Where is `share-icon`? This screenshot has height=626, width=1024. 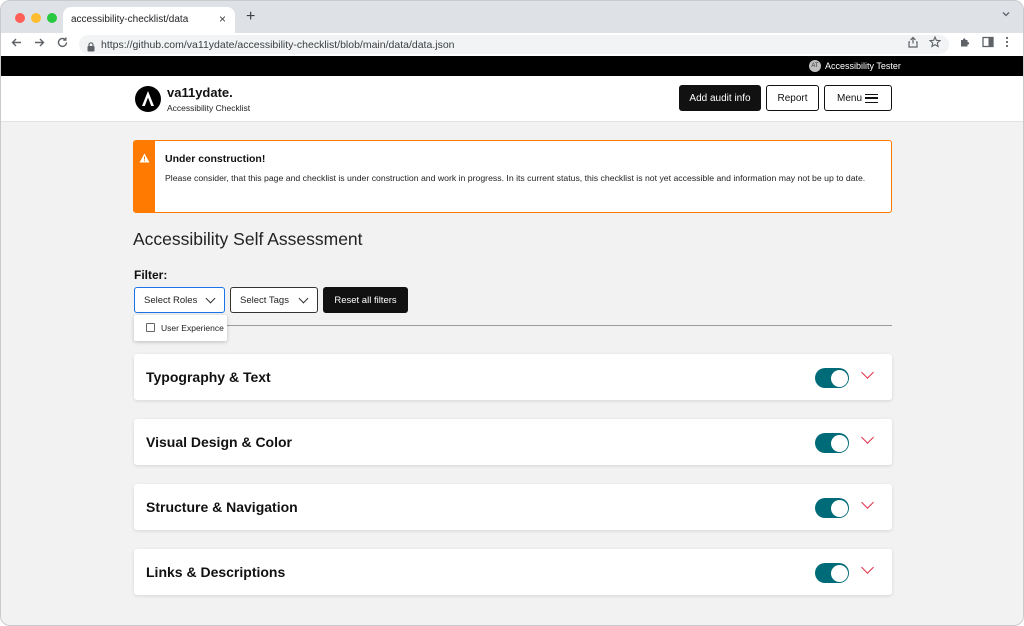 share-icon is located at coordinates (913, 44).